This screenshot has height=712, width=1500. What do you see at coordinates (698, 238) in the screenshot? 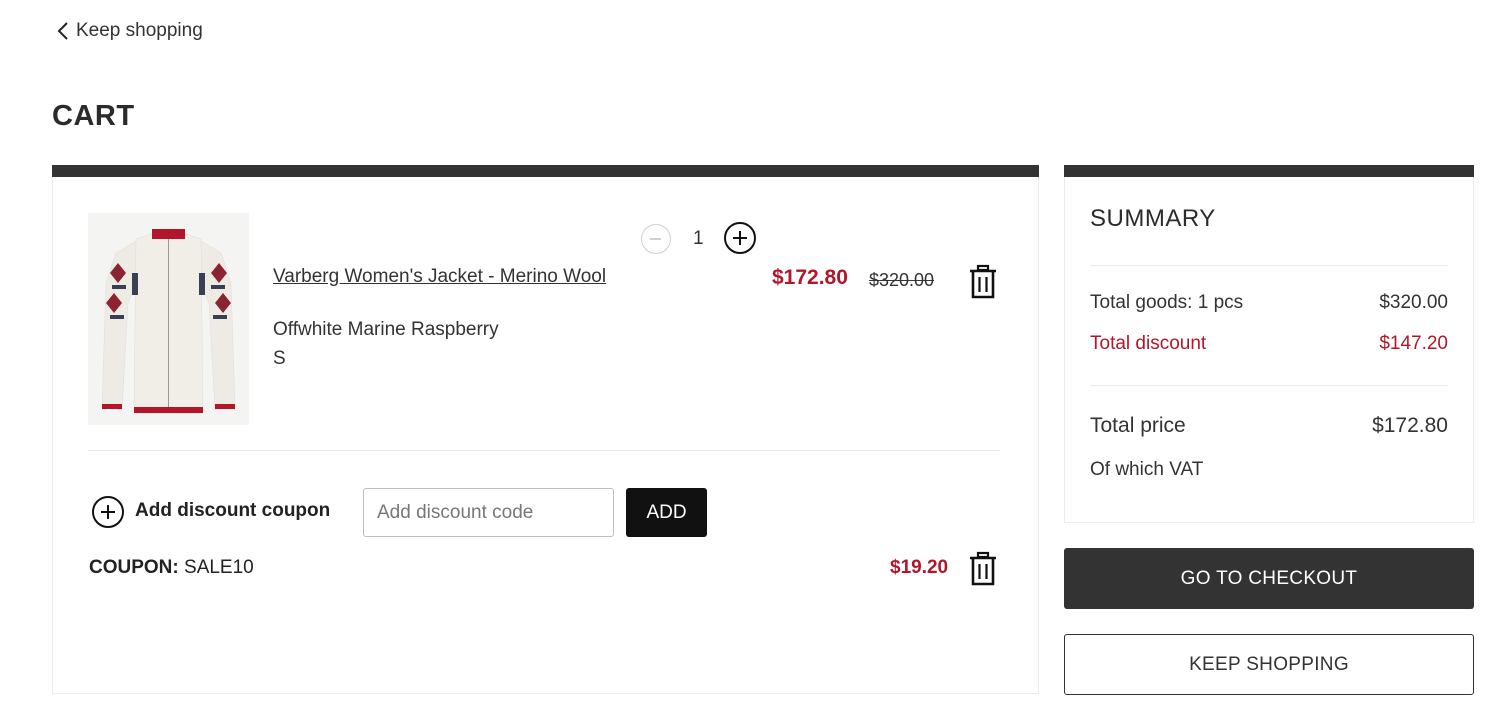
I see `quantity-value: 1` at bounding box center [698, 238].